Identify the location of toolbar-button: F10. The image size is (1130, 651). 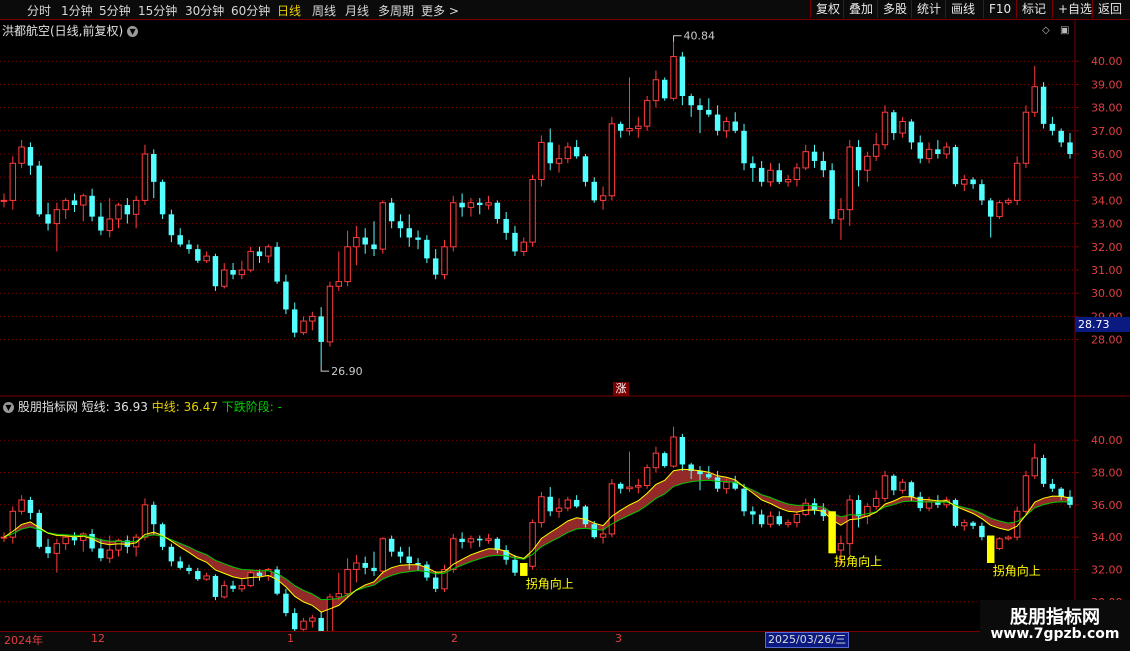
(999, 9).